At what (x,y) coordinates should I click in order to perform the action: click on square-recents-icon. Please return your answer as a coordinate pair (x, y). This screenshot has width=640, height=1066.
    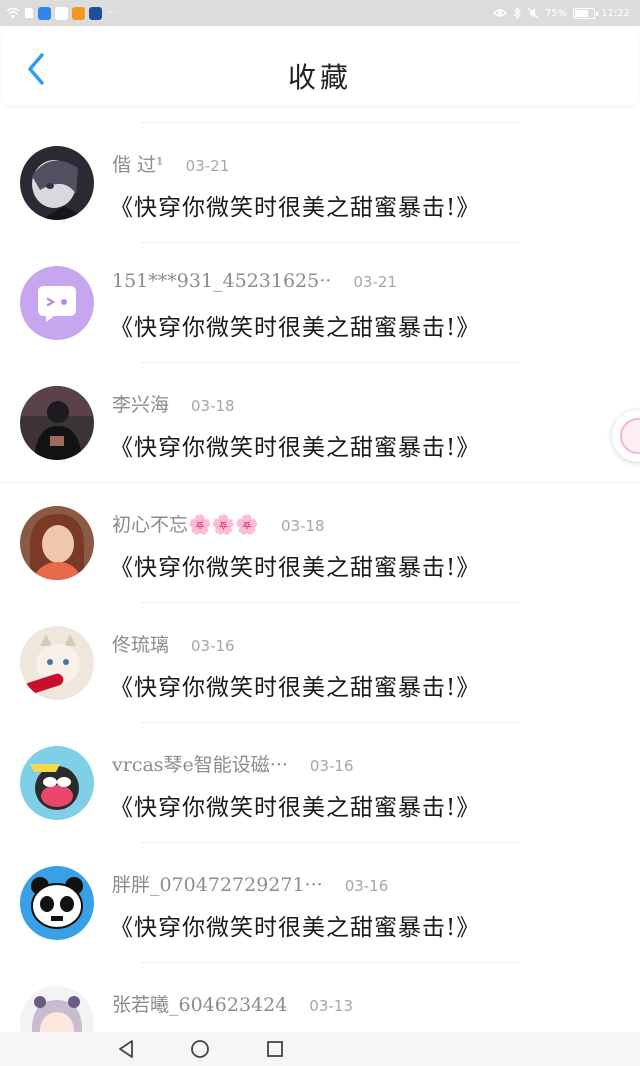
    Looking at the image, I should click on (275, 1049).